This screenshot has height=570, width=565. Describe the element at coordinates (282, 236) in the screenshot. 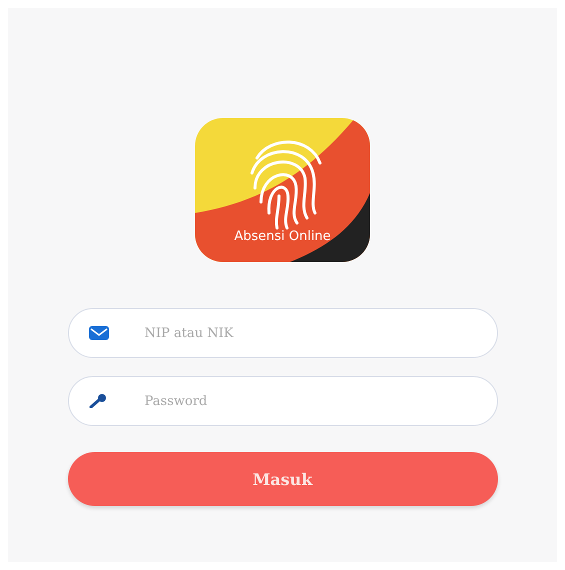

I see `logo-caption: Absensi Online` at that location.